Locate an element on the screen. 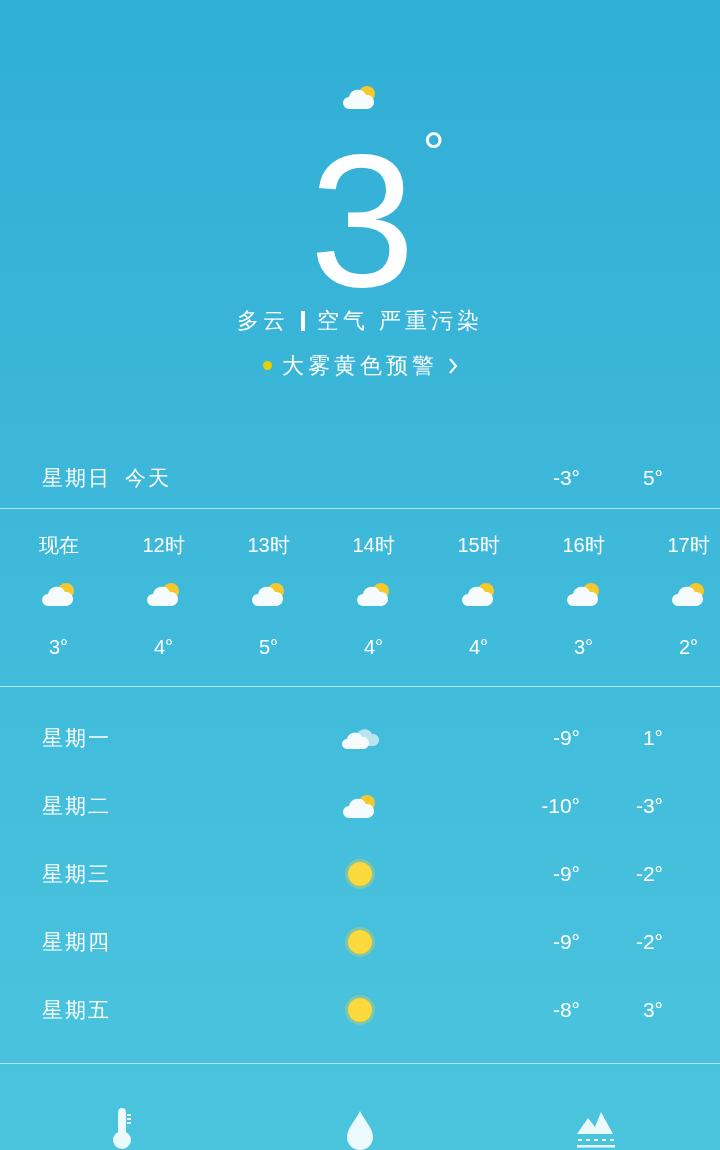  day-name: 星期日 is located at coordinates (76, 478).